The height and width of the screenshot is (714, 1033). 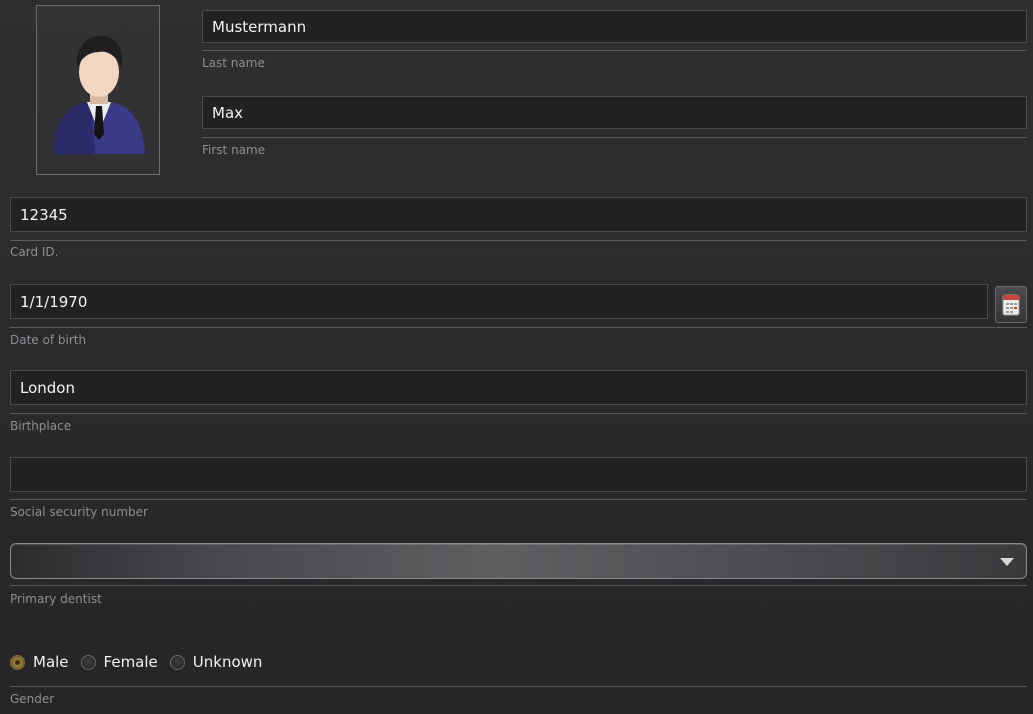 What do you see at coordinates (518, 327) in the screenshot?
I see `date-of-birth-divider` at bounding box center [518, 327].